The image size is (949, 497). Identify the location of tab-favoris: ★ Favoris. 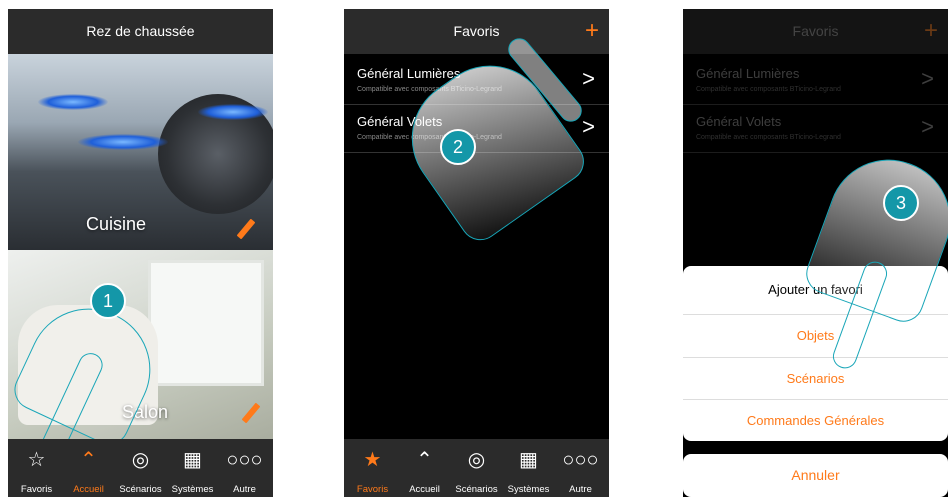
(372, 468).